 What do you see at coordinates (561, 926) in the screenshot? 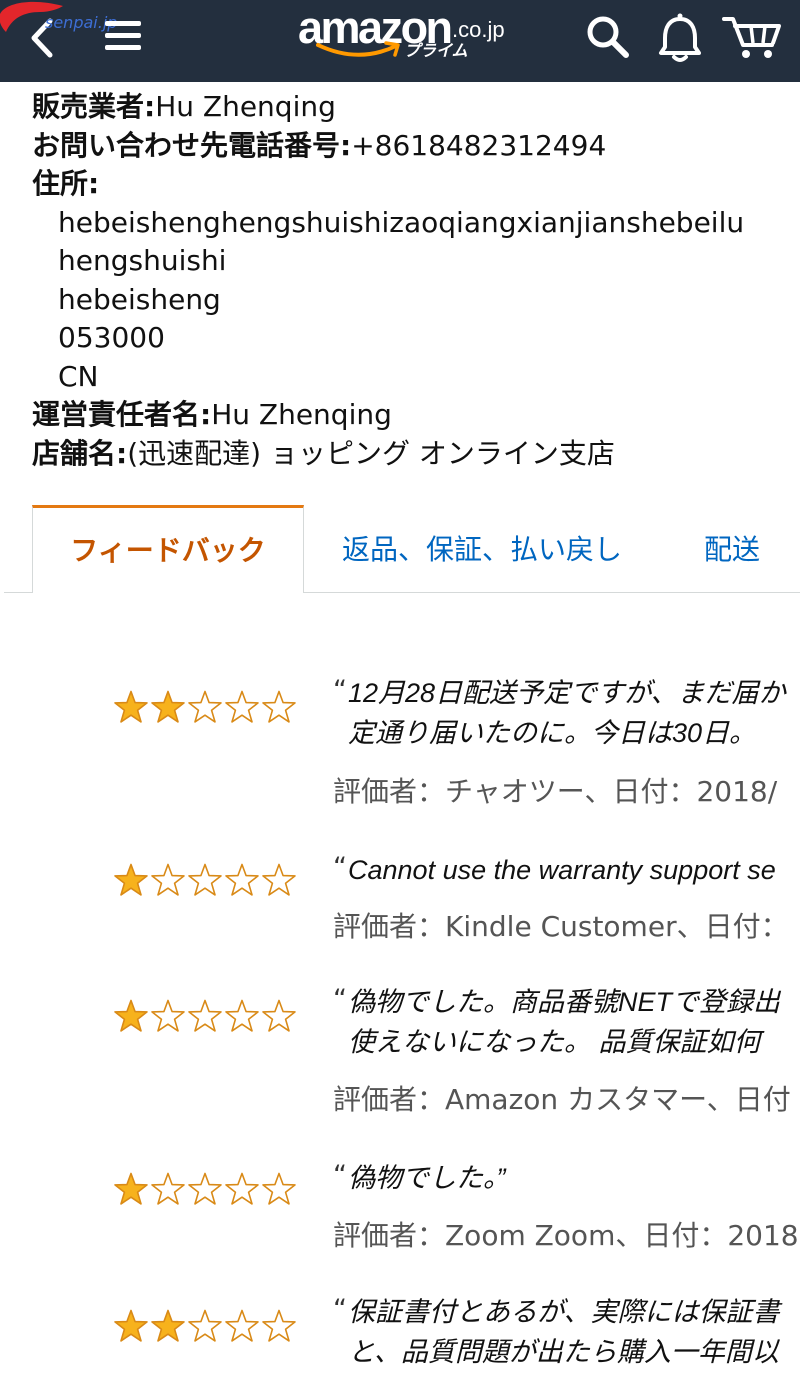
I see `rater-info: 評価者：Kindle Customer、日付：` at bounding box center [561, 926].